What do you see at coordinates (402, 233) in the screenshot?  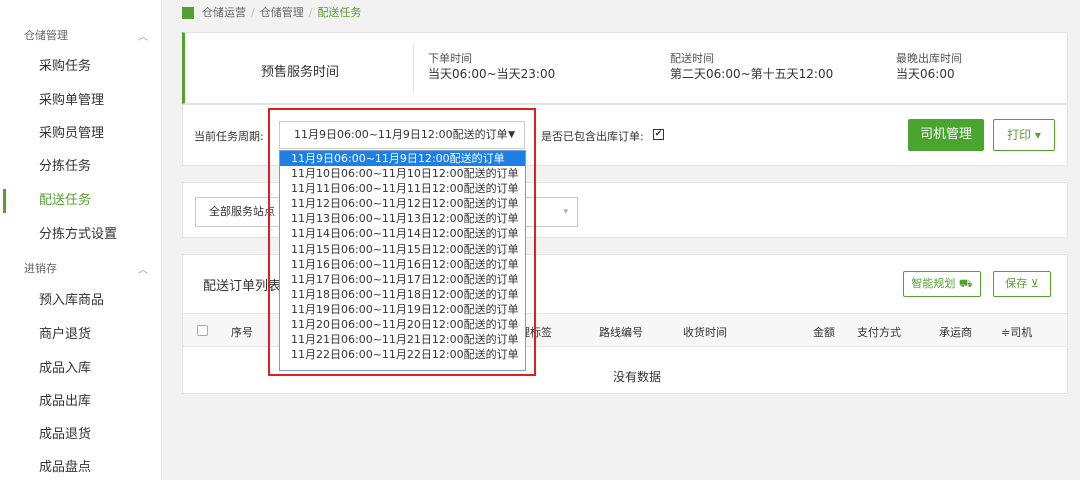 I see `dropdown-option: 11月14日06:00~11月14日12:00配送的订单` at bounding box center [402, 233].